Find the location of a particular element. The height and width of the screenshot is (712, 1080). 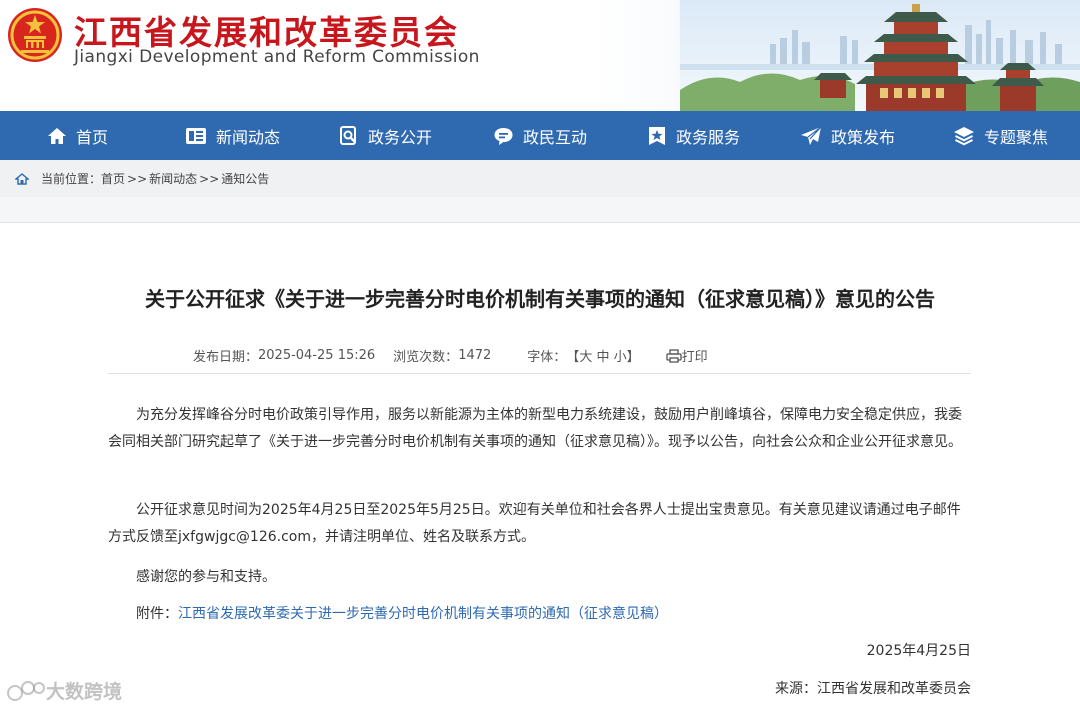

main-nav: 首页 新闻动态 政务公开 政民互动 政务服务 政策发布 专题聚焦 is located at coordinates (540, 135).